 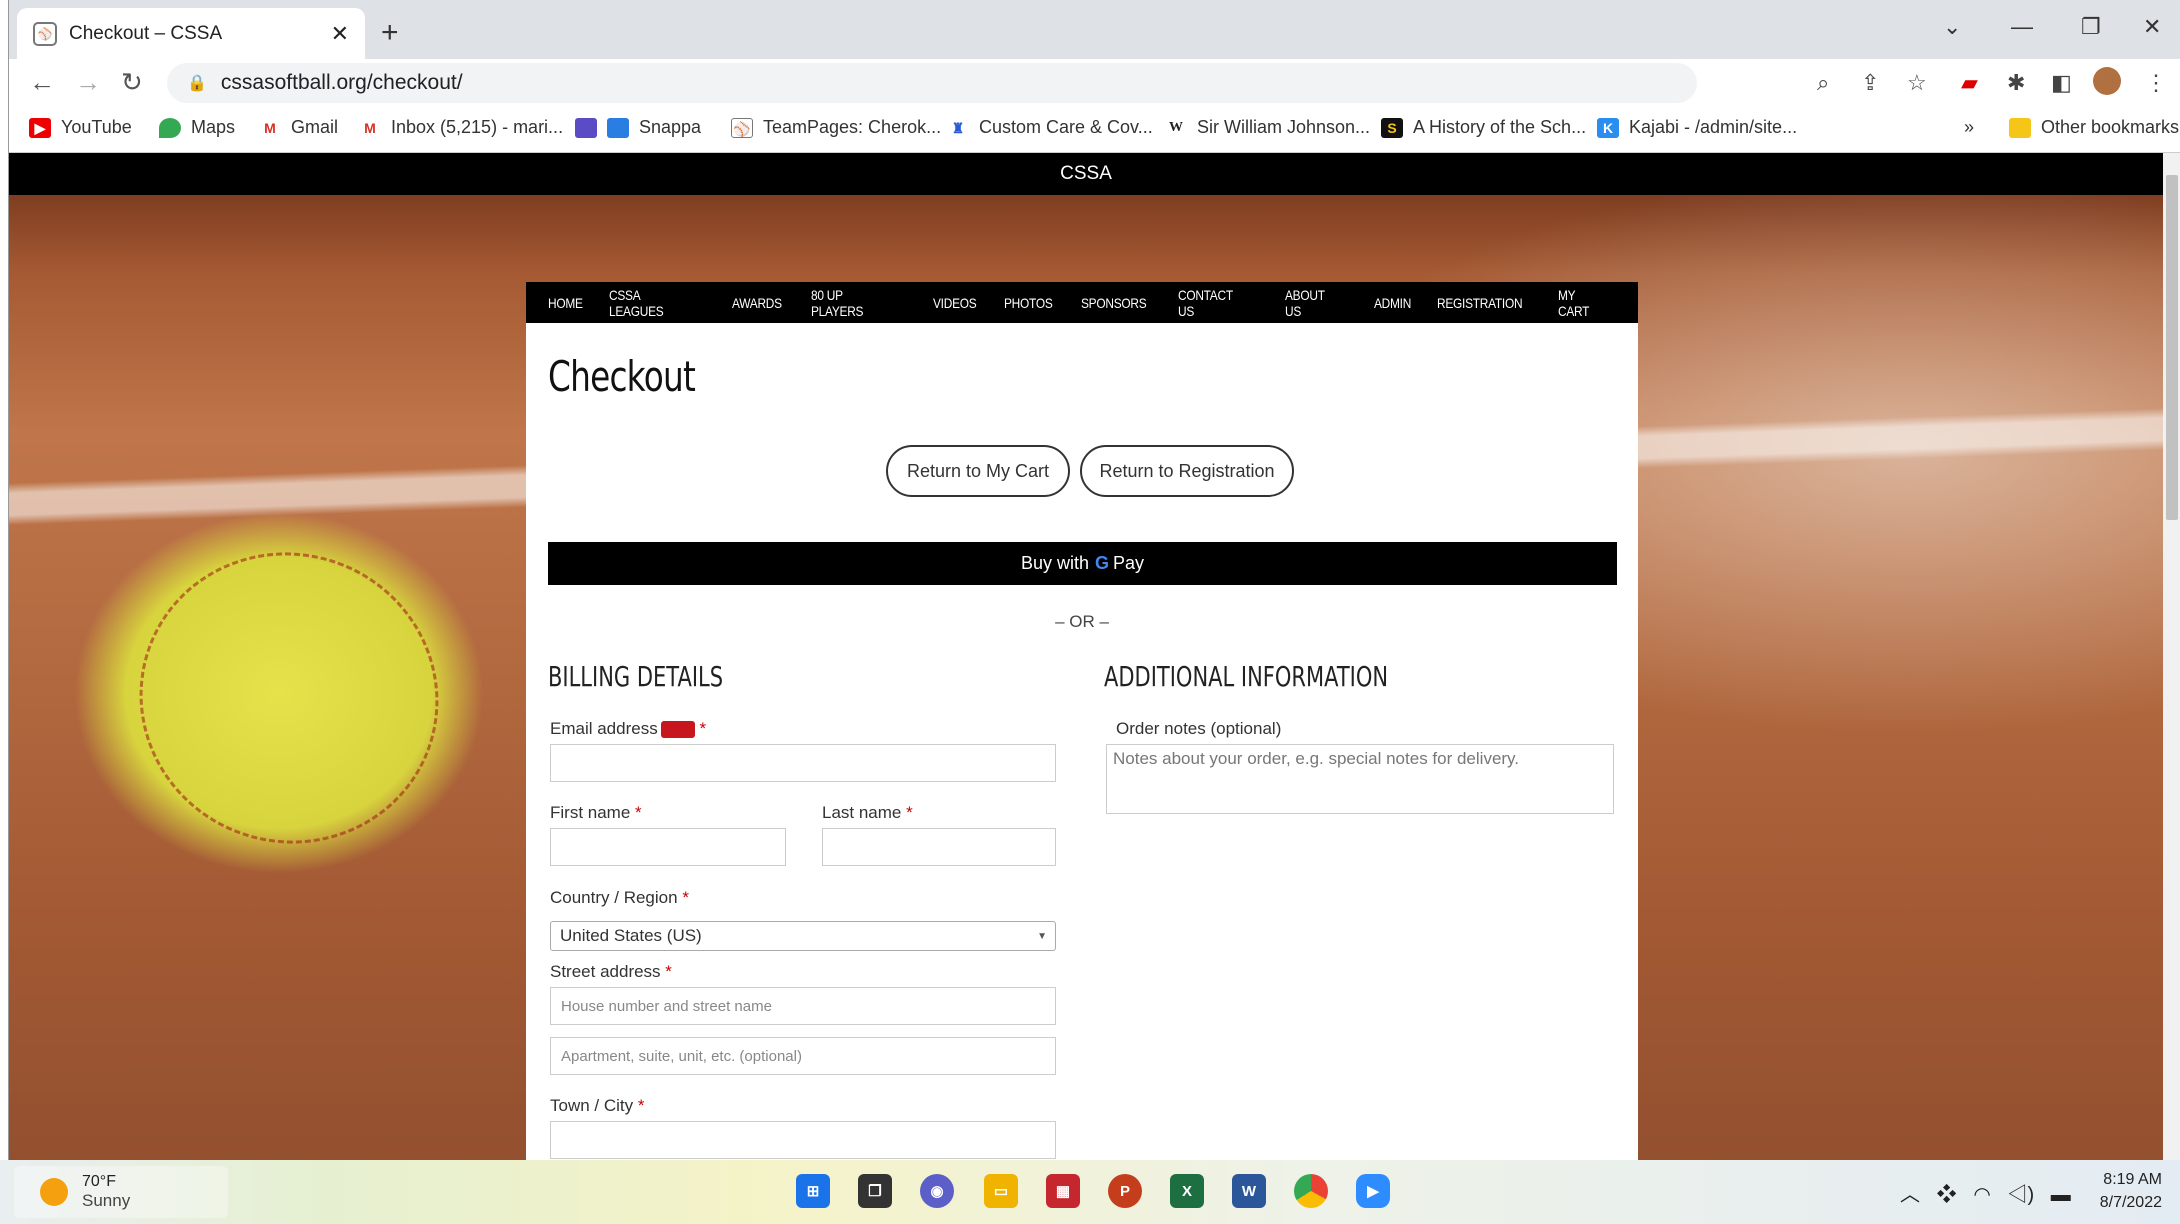 What do you see at coordinates (939, 847) in the screenshot?
I see `last-name-field` at bounding box center [939, 847].